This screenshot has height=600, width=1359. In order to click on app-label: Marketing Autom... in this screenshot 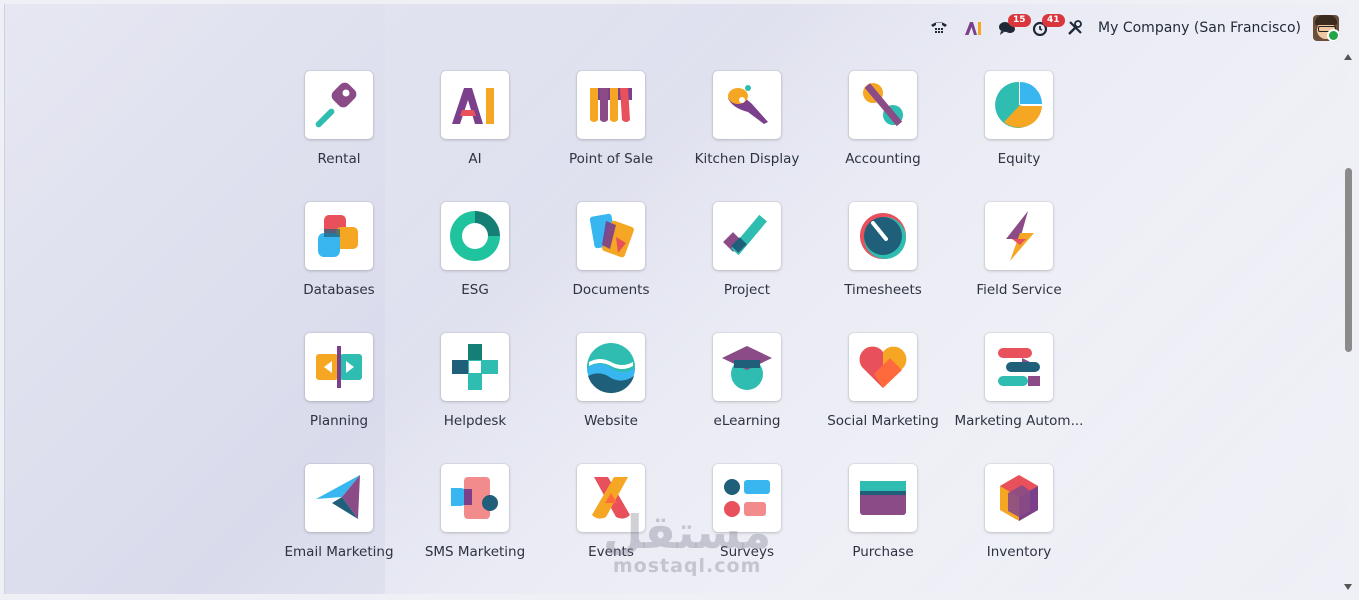, I will do `click(1019, 421)`.